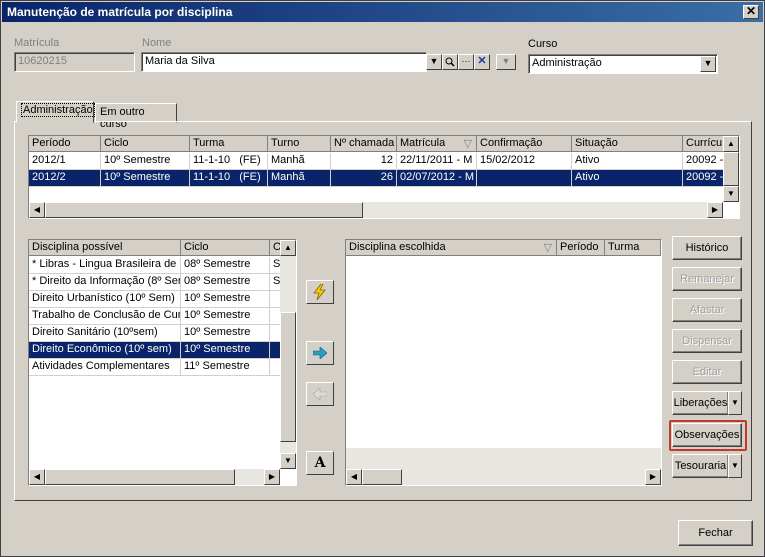 Image resolution: width=765 pixels, height=557 pixels. Describe the element at coordinates (105, 333) in the screenshot. I see `cell: Direito Sanitário (10ºsem)` at that location.